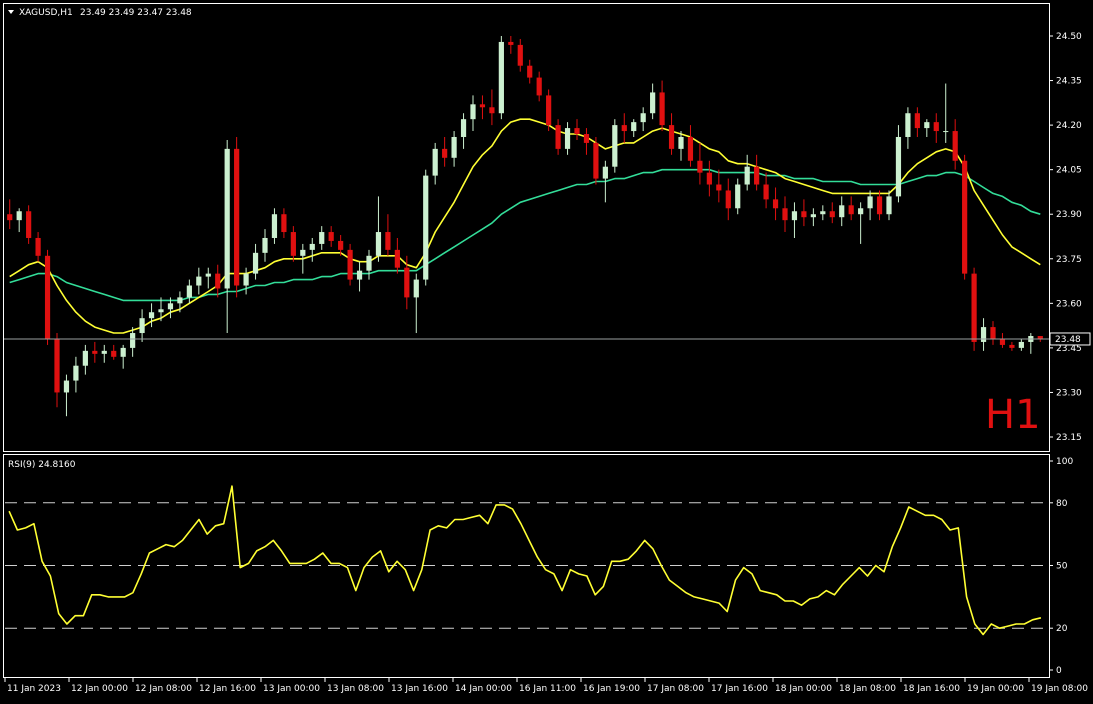 Image resolution: width=1093 pixels, height=704 pixels. What do you see at coordinates (995, 689) in the screenshot?
I see `time-tick-label: 19 Jan 00:00` at bounding box center [995, 689].